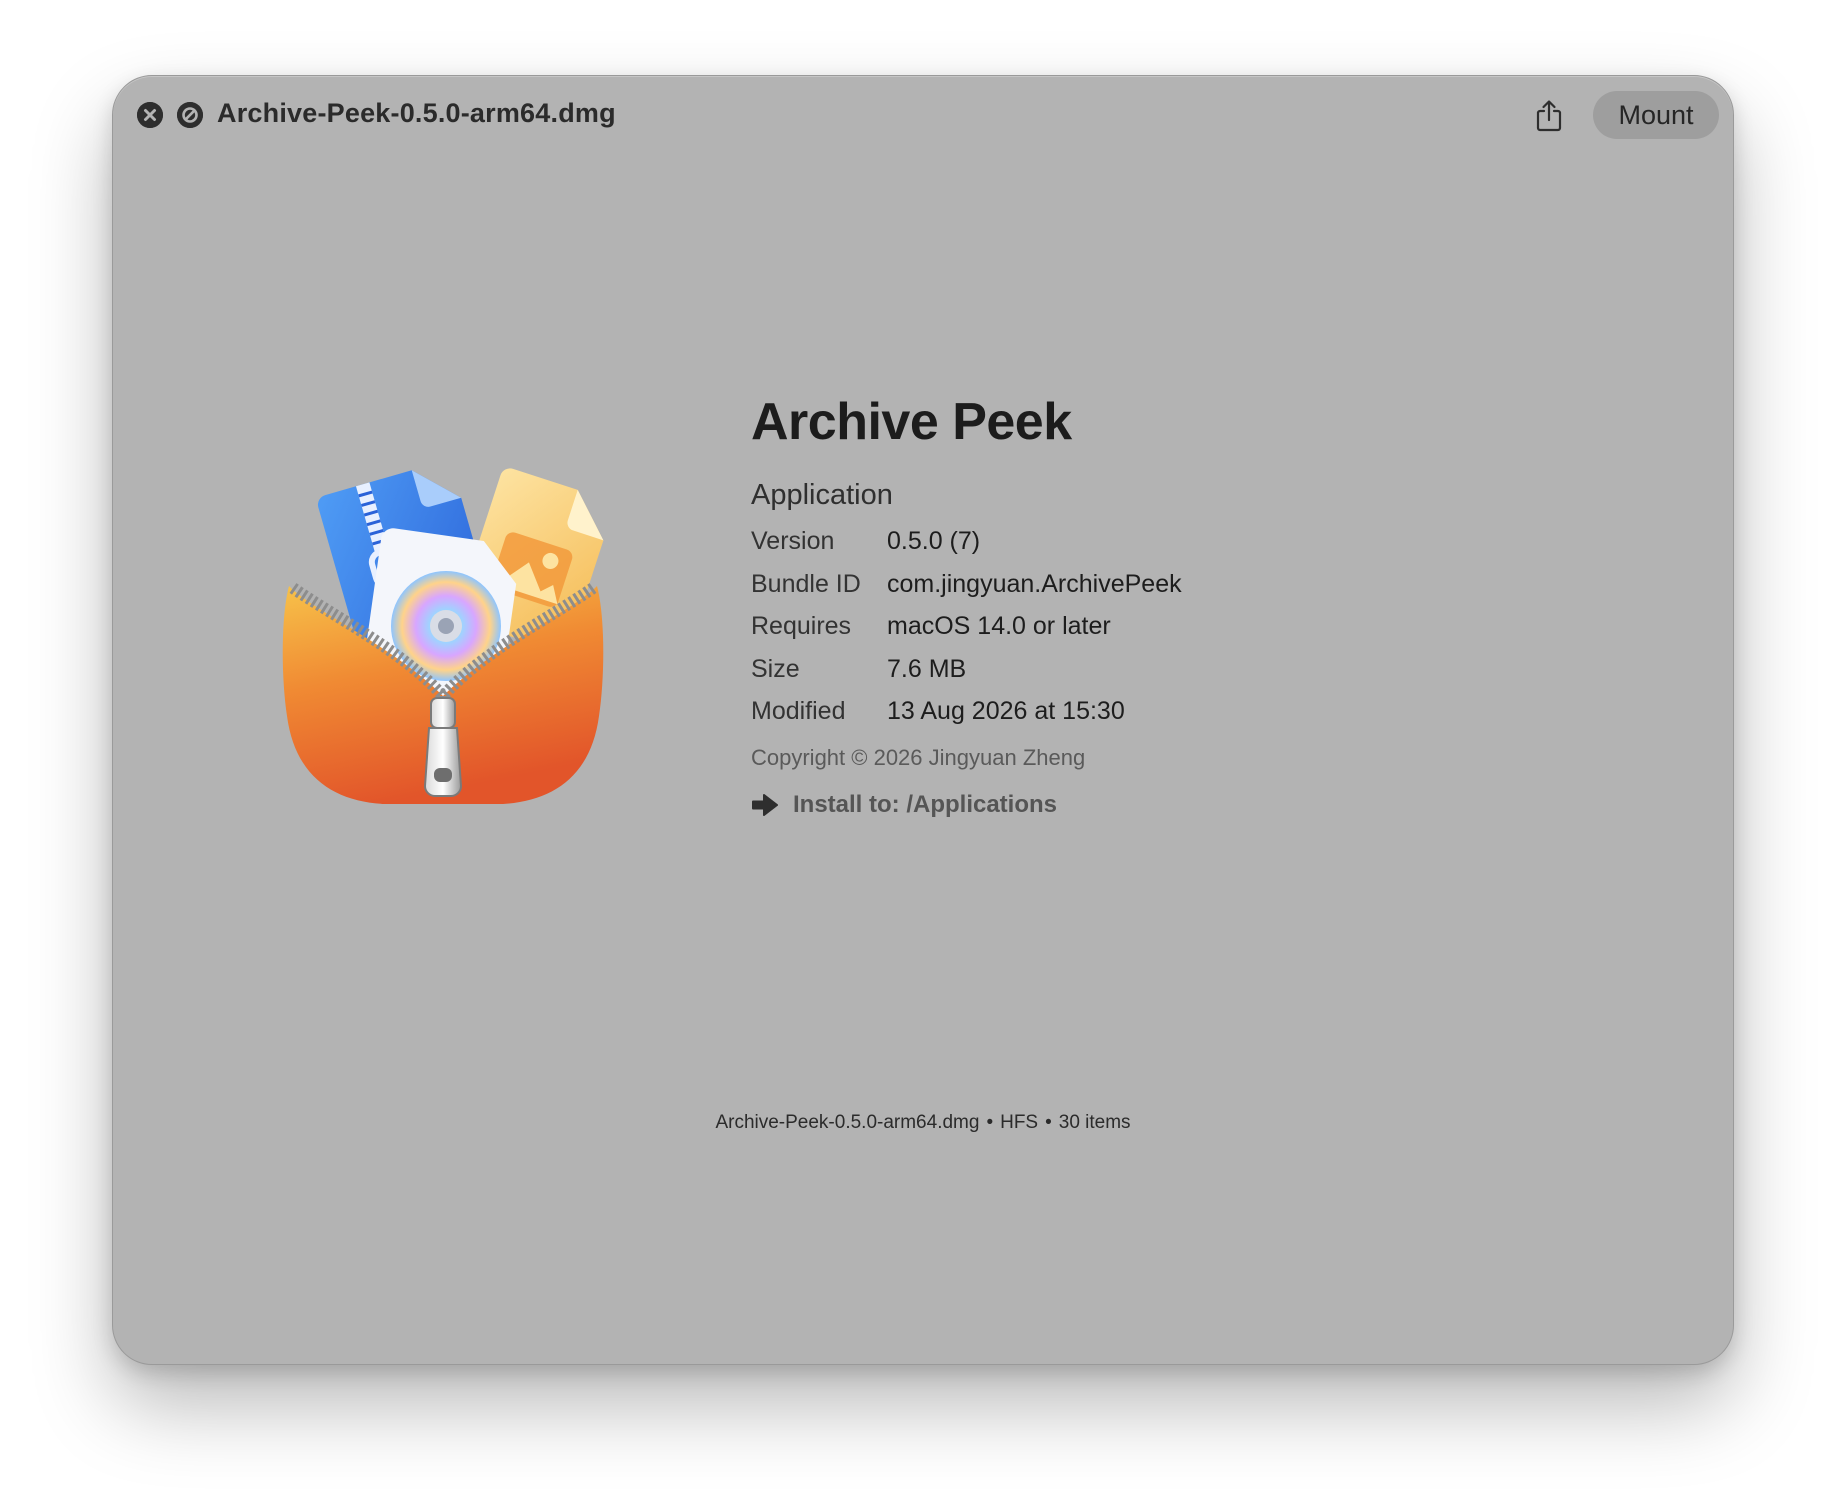 The height and width of the screenshot is (1510, 1844). I want to click on mount-button: Mount, so click(1656, 115).